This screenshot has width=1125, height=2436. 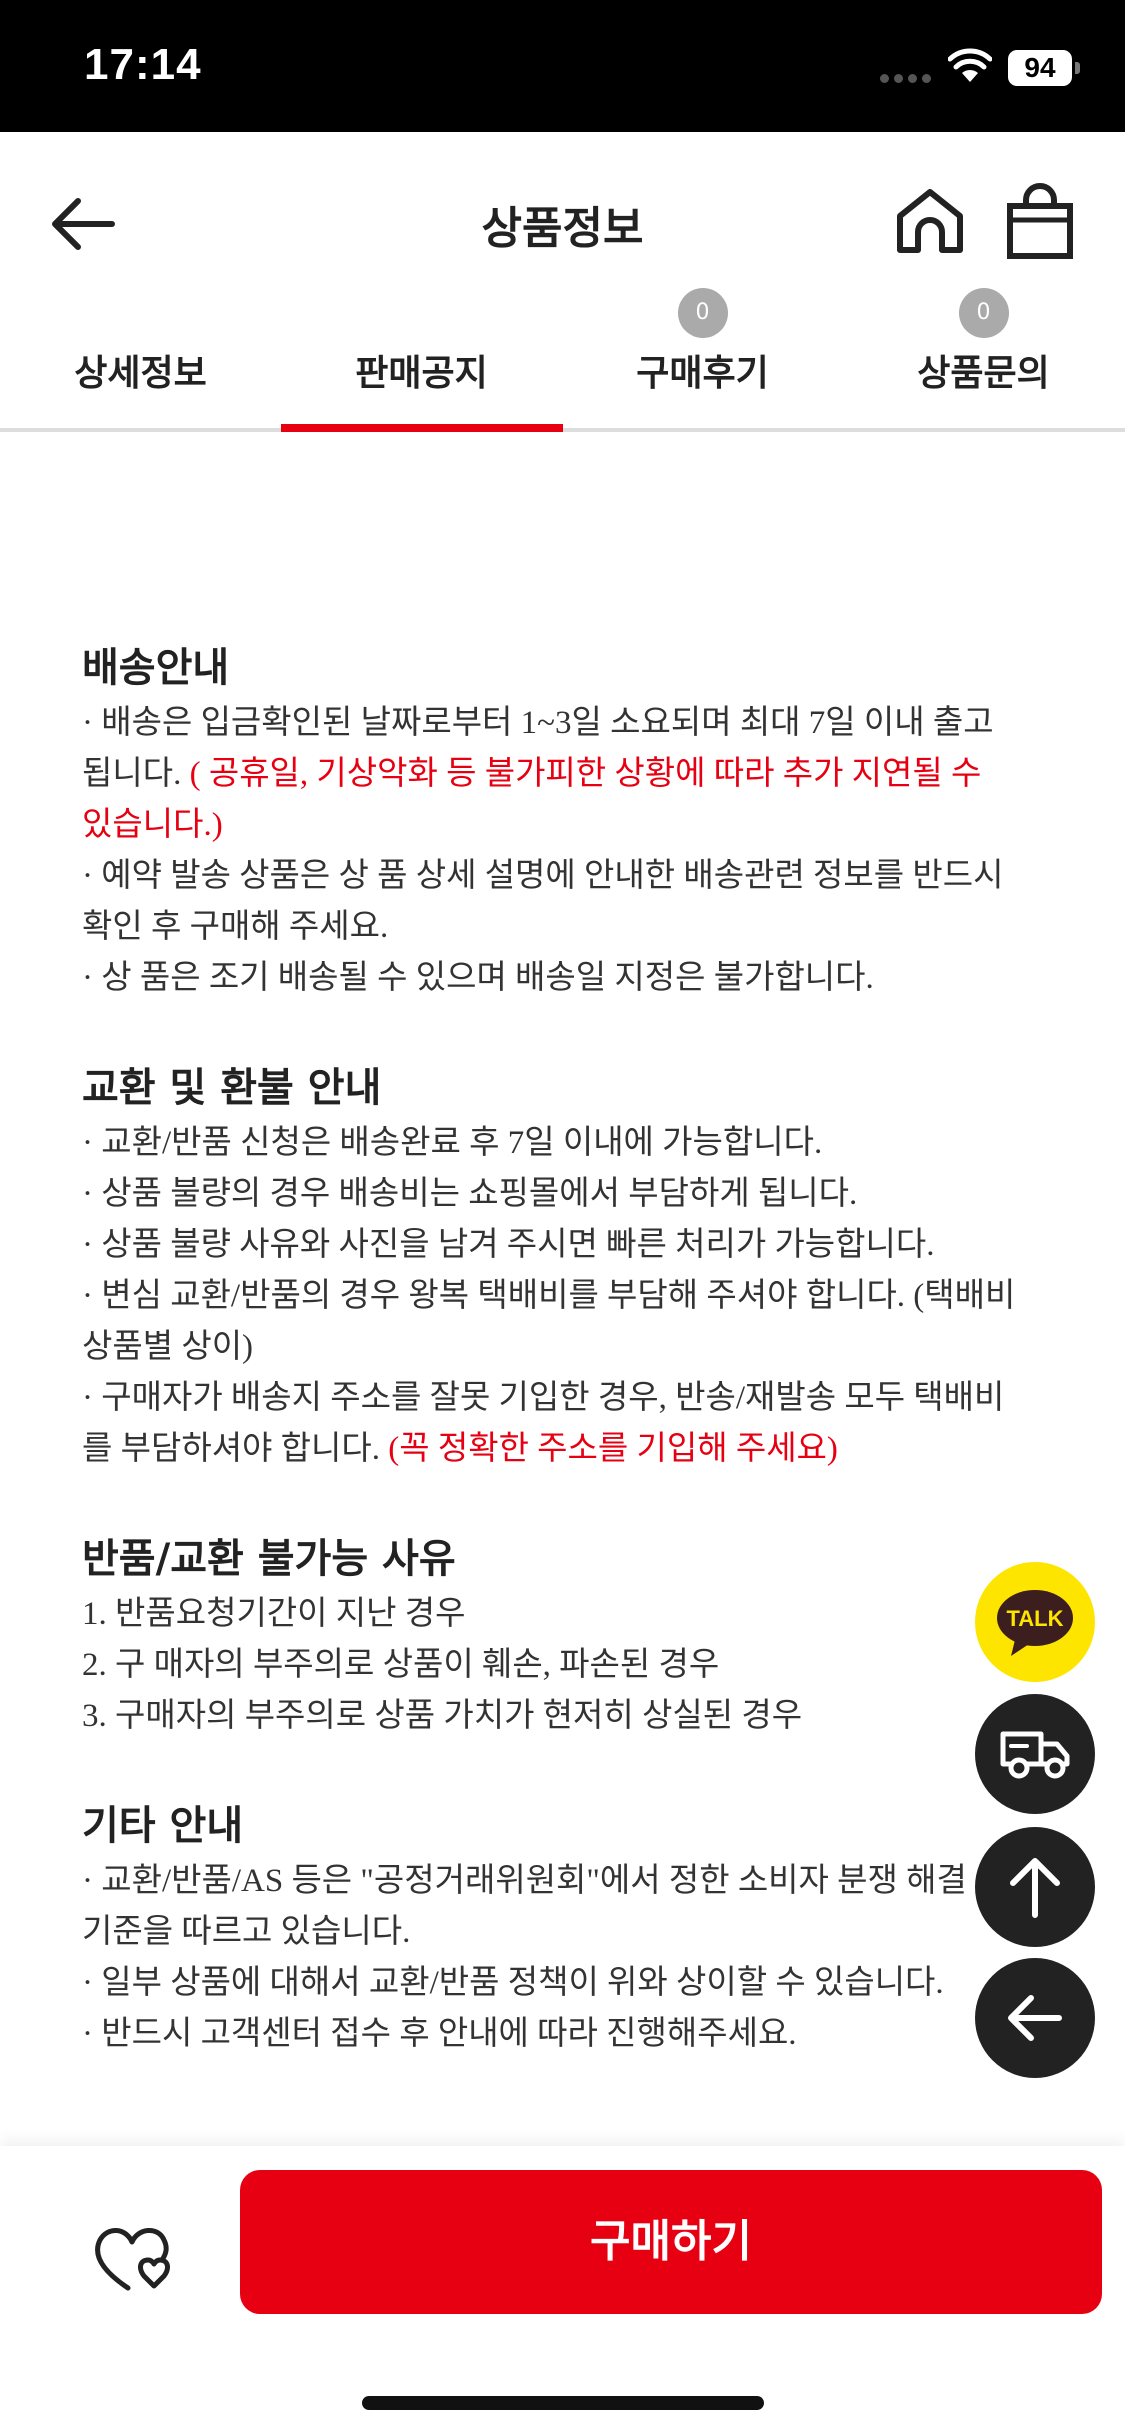 I want to click on go-back-button, so click(x=1035, y=2018).